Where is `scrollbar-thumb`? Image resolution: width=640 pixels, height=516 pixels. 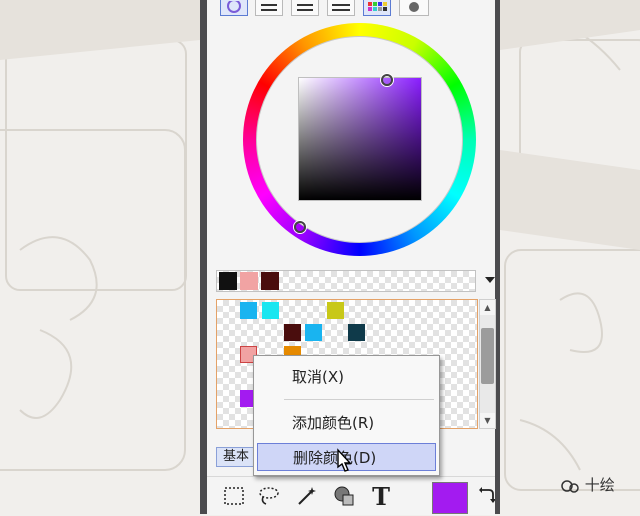 scrollbar-thumb is located at coordinates (487, 356).